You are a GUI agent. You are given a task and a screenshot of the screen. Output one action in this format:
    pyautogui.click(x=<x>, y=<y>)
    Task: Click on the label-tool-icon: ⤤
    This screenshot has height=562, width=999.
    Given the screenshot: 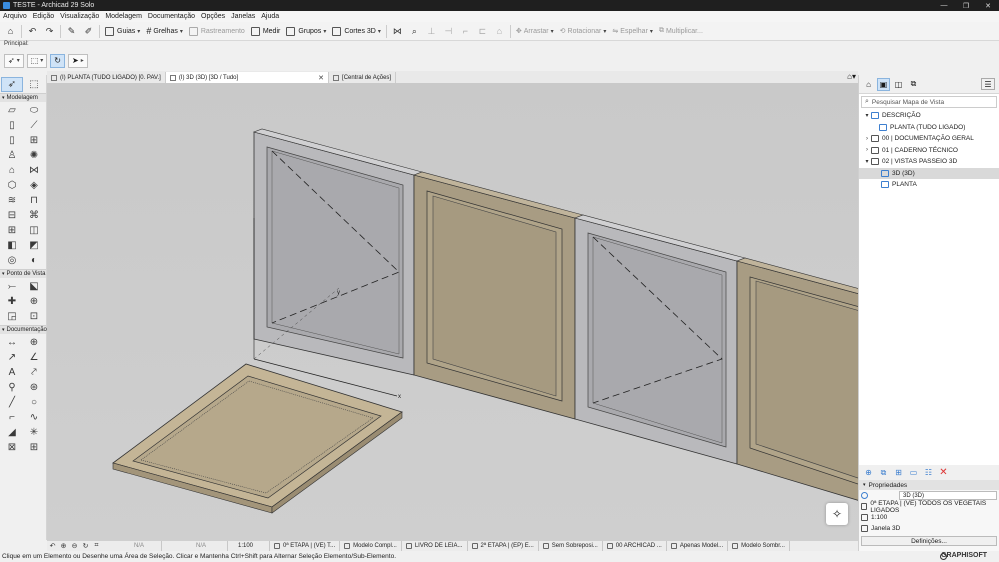 What is the action you would take?
    pyautogui.click(x=34, y=372)
    